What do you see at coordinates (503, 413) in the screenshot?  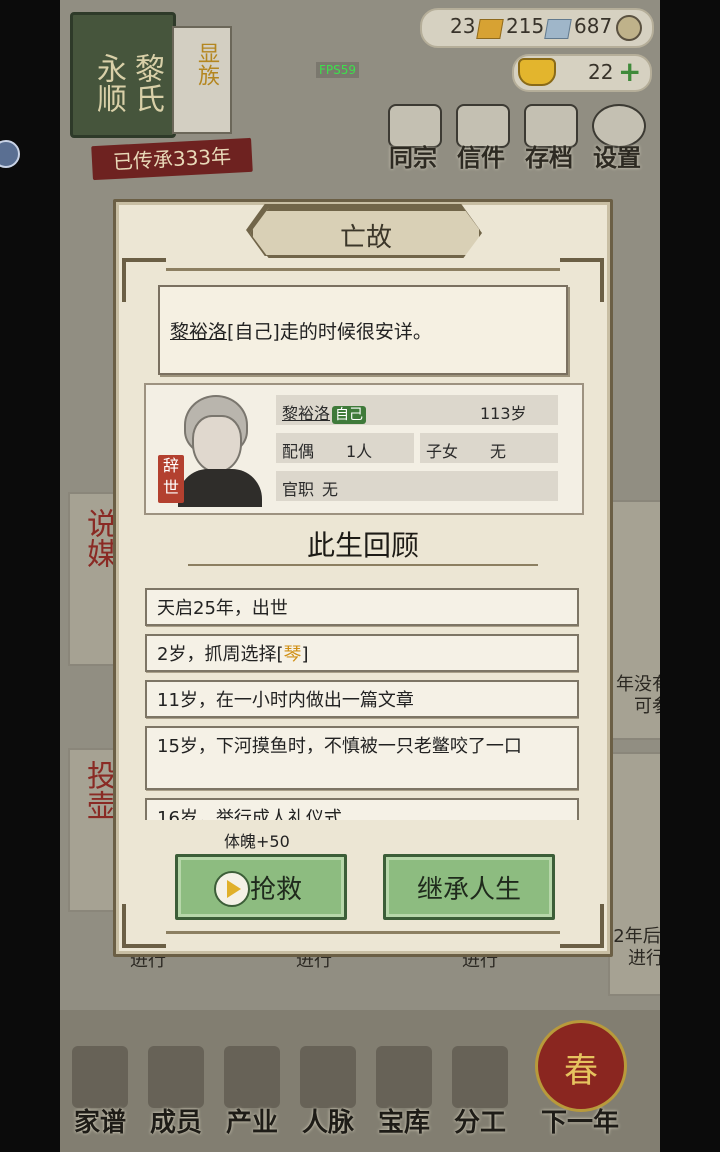 I see `profile-age: 113岁` at bounding box center [503, 413].